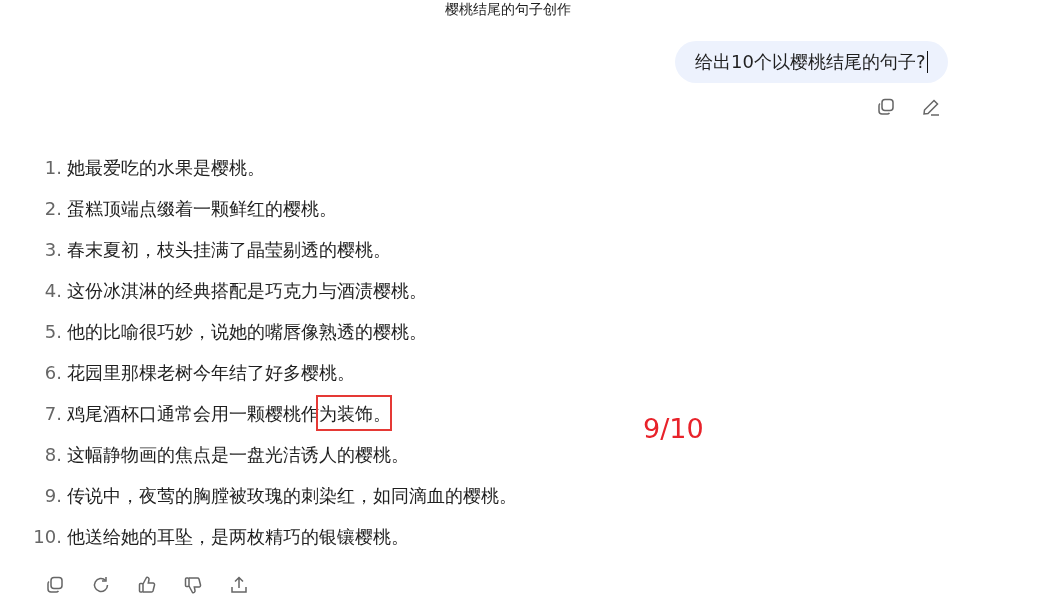 The height and width of the screenshot is (612, 1037). What do you see at coordinates (238, 536) in the screenshot?
I see `sentence: 他送给她的耳坠，是两枚精巧的银镶樱桃。` at bounding box center [238, 536].